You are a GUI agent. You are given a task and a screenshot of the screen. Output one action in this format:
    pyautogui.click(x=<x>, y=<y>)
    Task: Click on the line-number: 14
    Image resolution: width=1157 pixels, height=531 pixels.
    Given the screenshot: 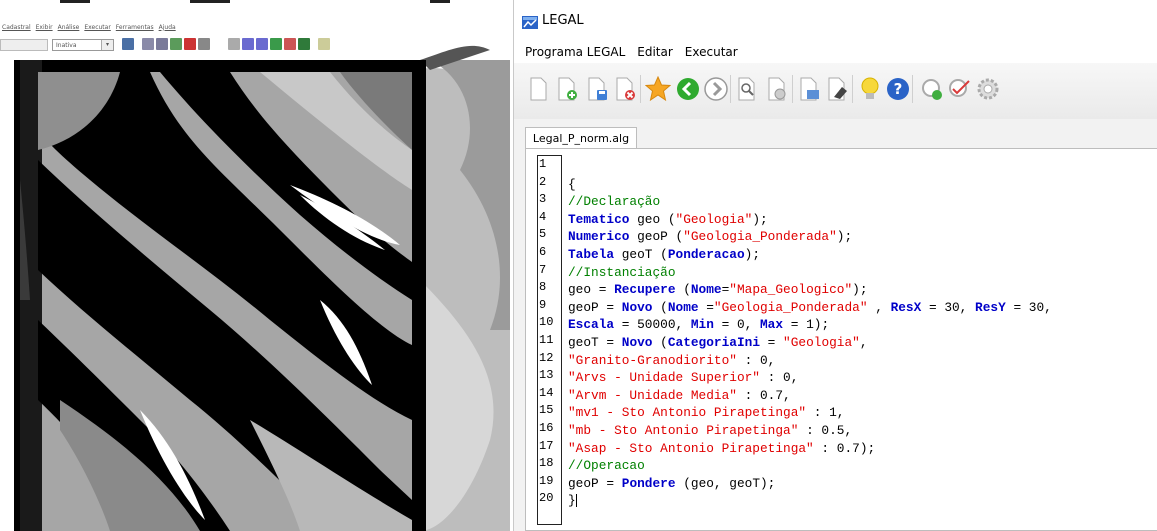 What is the action you would take?
    pyautogui.click(x=546, y=392)
    